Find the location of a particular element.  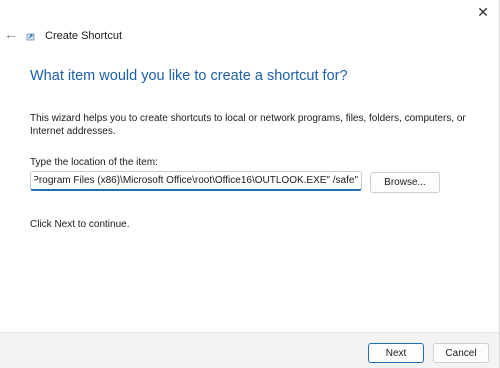

close-icon: ✕ is located at coordinates (483, 11).